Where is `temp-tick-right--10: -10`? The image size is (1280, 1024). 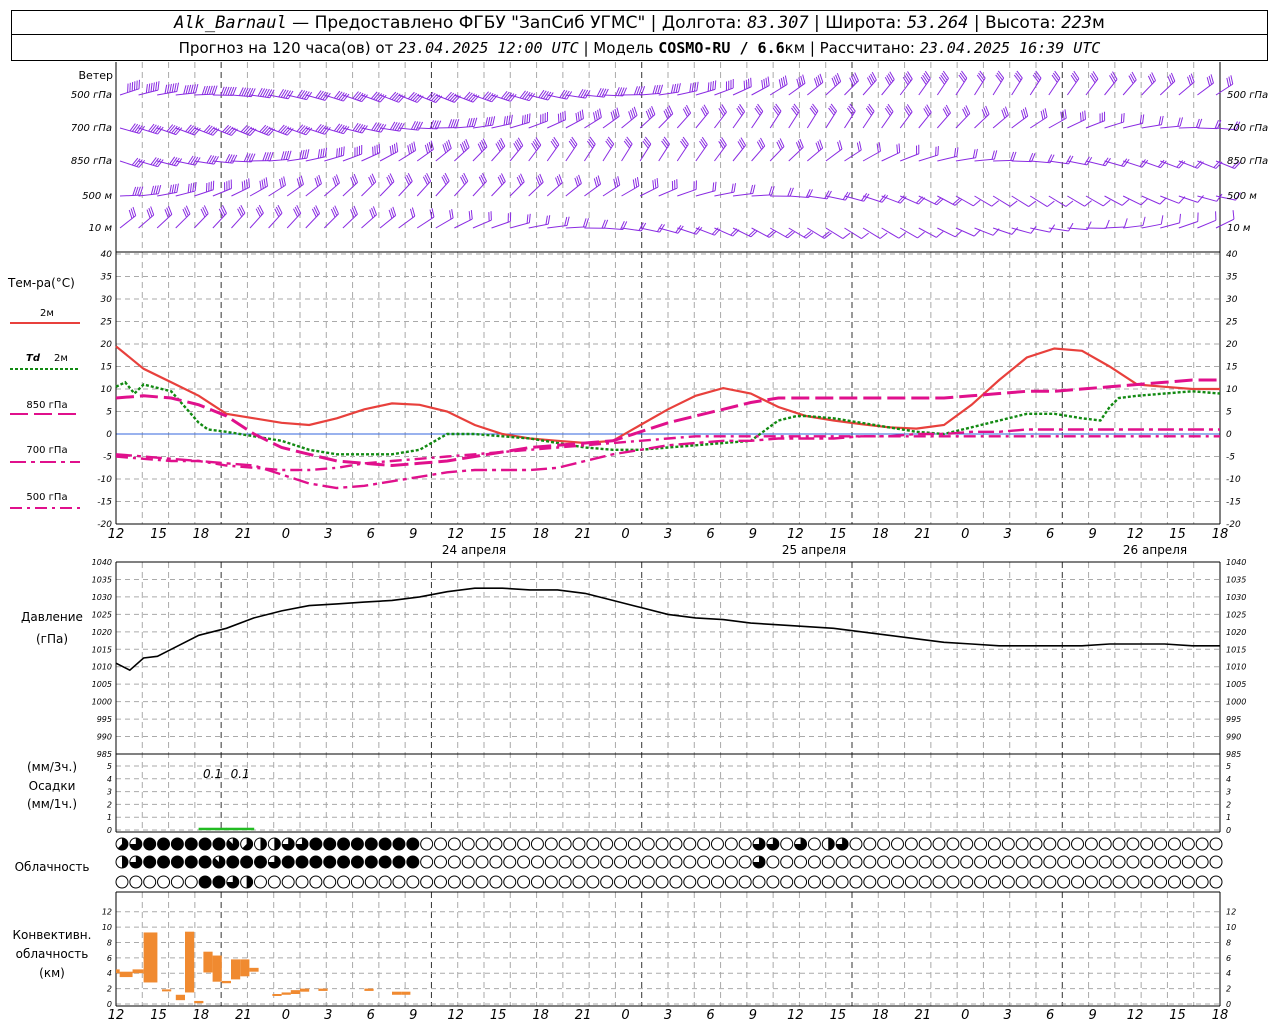 temp-tick-right--10: -10 is located at coordinates (1233, 480).